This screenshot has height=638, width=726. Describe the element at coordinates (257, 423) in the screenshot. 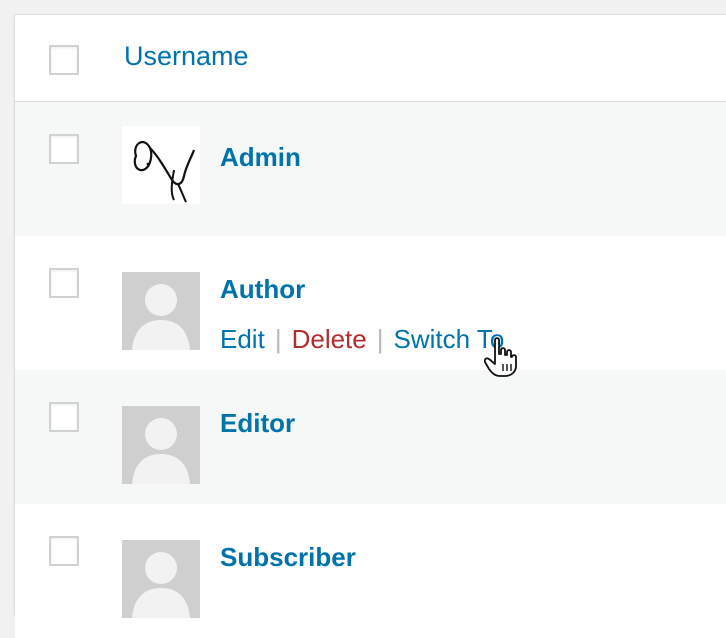

I see `username-link: Editor` at that location.